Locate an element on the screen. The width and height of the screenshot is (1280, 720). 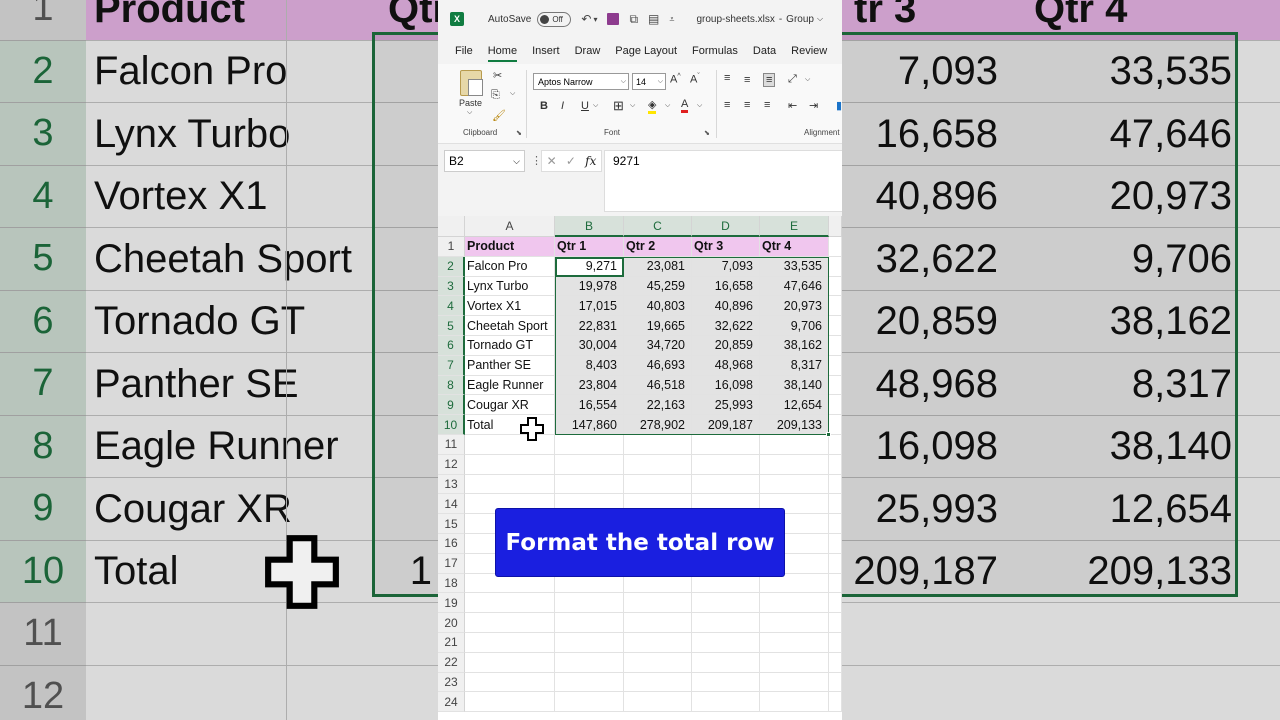
cell-b3: 19,978 is located at coordinates (589, 286).